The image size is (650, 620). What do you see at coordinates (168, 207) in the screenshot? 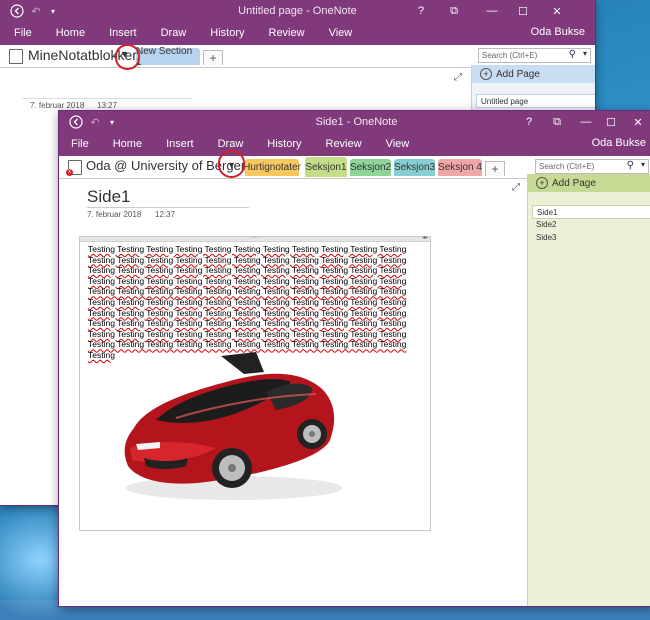
I see `title-underline` at bounding box center [168, 207].